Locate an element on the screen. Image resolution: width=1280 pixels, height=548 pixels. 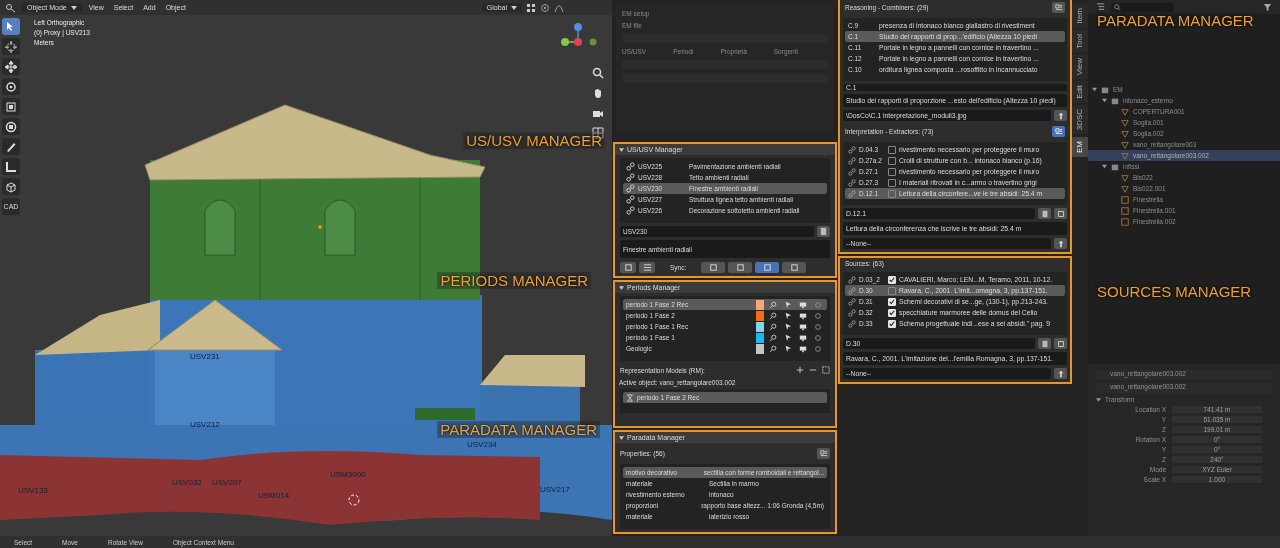
sidebar-tab: EM is located at coordinates (1080, 146).